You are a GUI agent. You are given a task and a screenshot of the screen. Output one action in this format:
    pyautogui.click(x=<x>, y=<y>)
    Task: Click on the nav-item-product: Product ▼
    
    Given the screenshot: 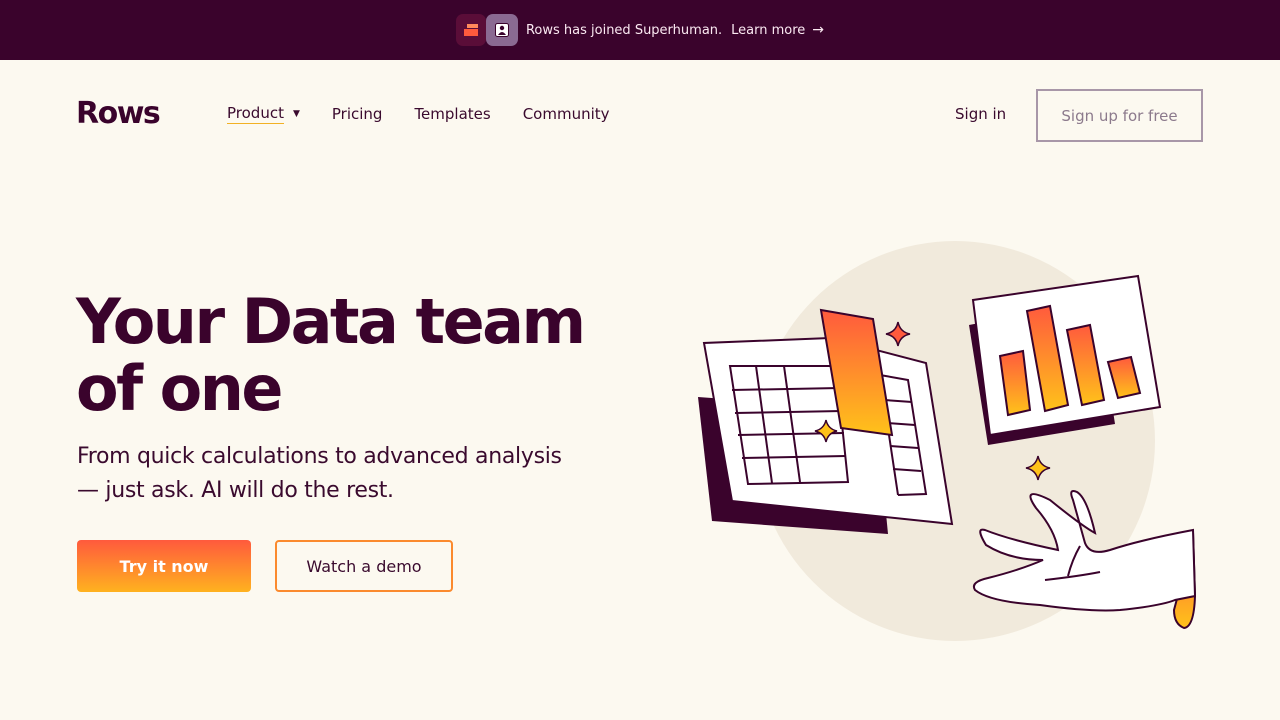 What is the action you would take?
    pyautogui.click(x=263, y=114)
    